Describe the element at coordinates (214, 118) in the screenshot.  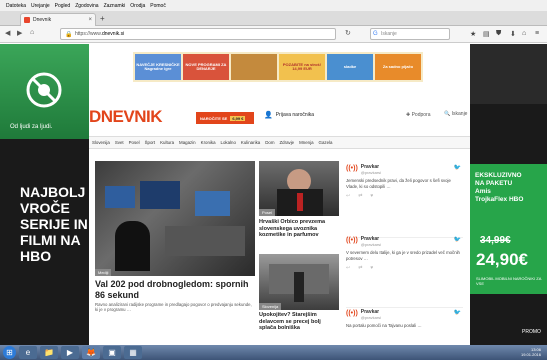
I see `subscribe-label: NAROČITE SE` at that location.